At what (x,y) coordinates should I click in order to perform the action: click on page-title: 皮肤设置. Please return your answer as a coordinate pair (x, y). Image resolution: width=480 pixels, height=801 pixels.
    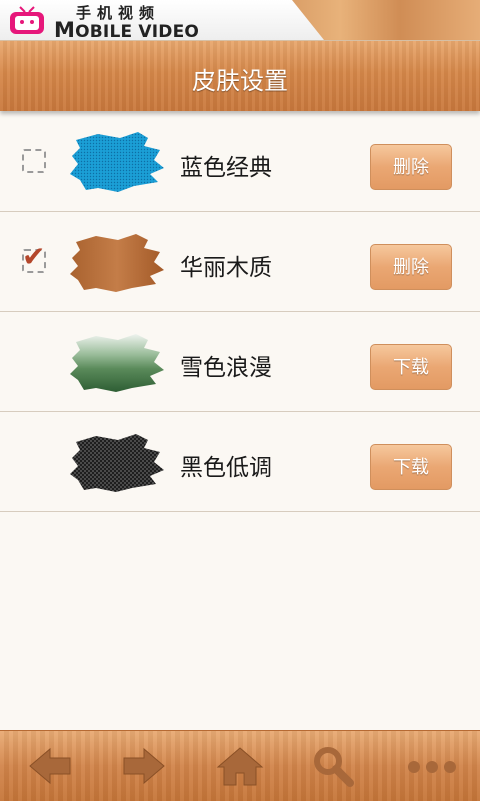
    Looking at the image, I should click on (240, 81).